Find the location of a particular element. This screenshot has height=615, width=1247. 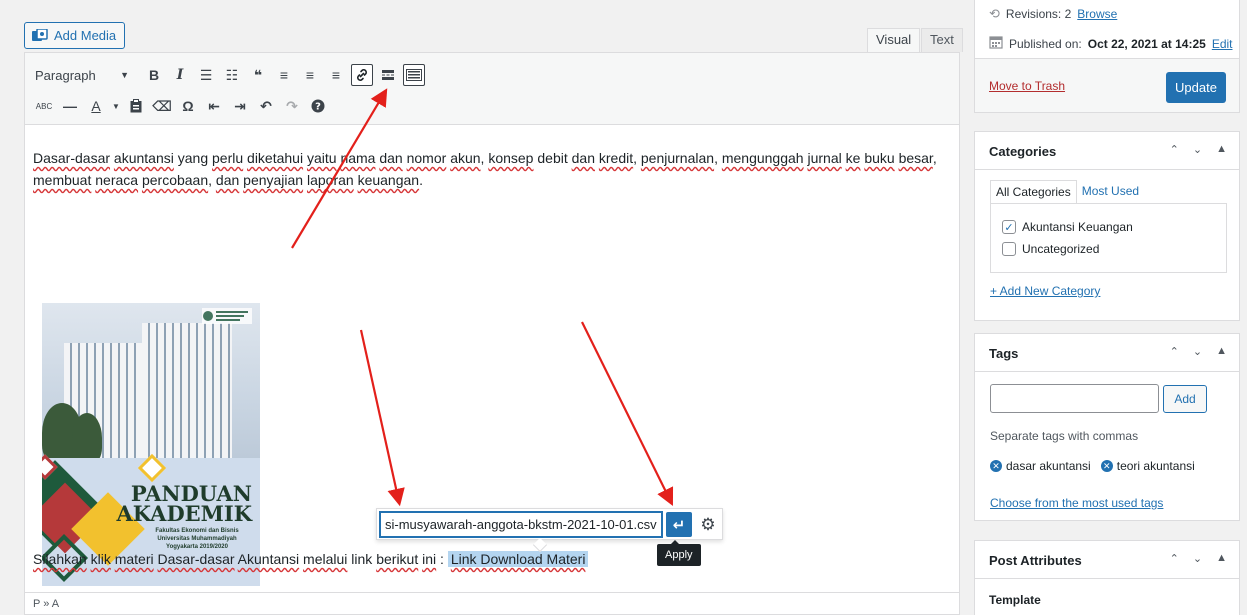

revisions-row: ⟲ Revisions: 2 Browse is located at coordinates (1053, 14).